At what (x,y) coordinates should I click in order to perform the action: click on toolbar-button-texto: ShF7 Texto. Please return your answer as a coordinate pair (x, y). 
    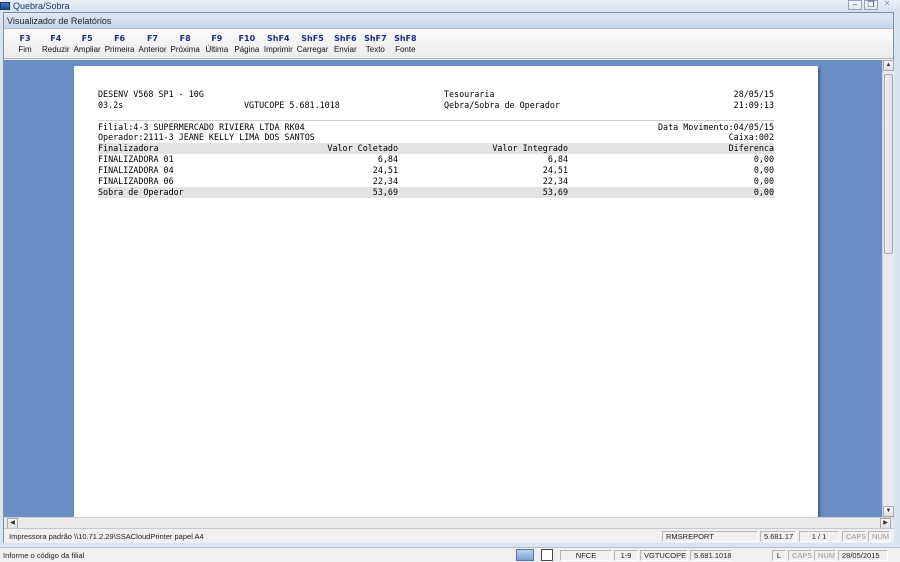
    Looking at the image, I should click on (375, 43).